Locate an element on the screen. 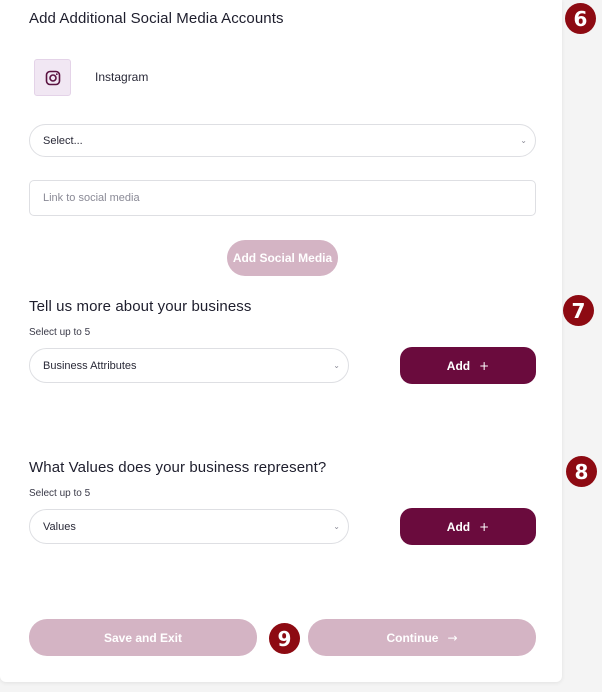  social-link-placeholder: Link to social media is located at coordinates (91, 198).